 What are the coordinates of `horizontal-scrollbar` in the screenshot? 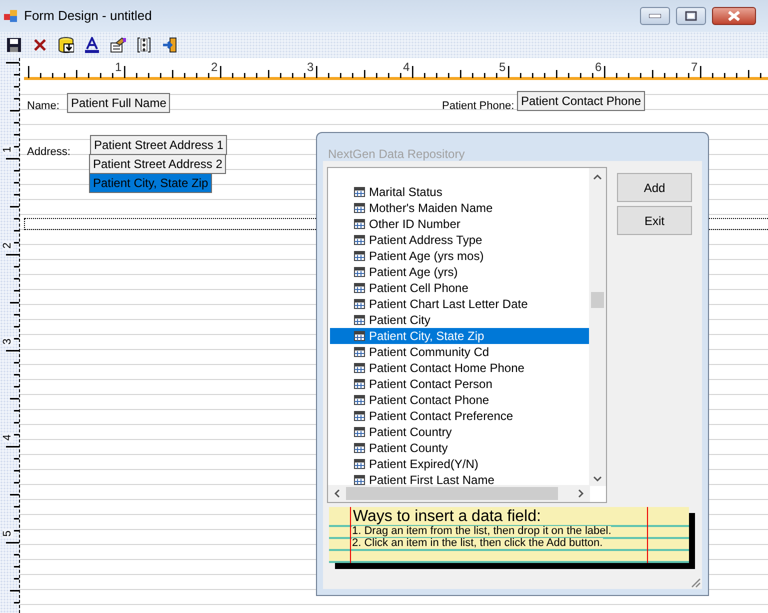 It's located at (459, 493).